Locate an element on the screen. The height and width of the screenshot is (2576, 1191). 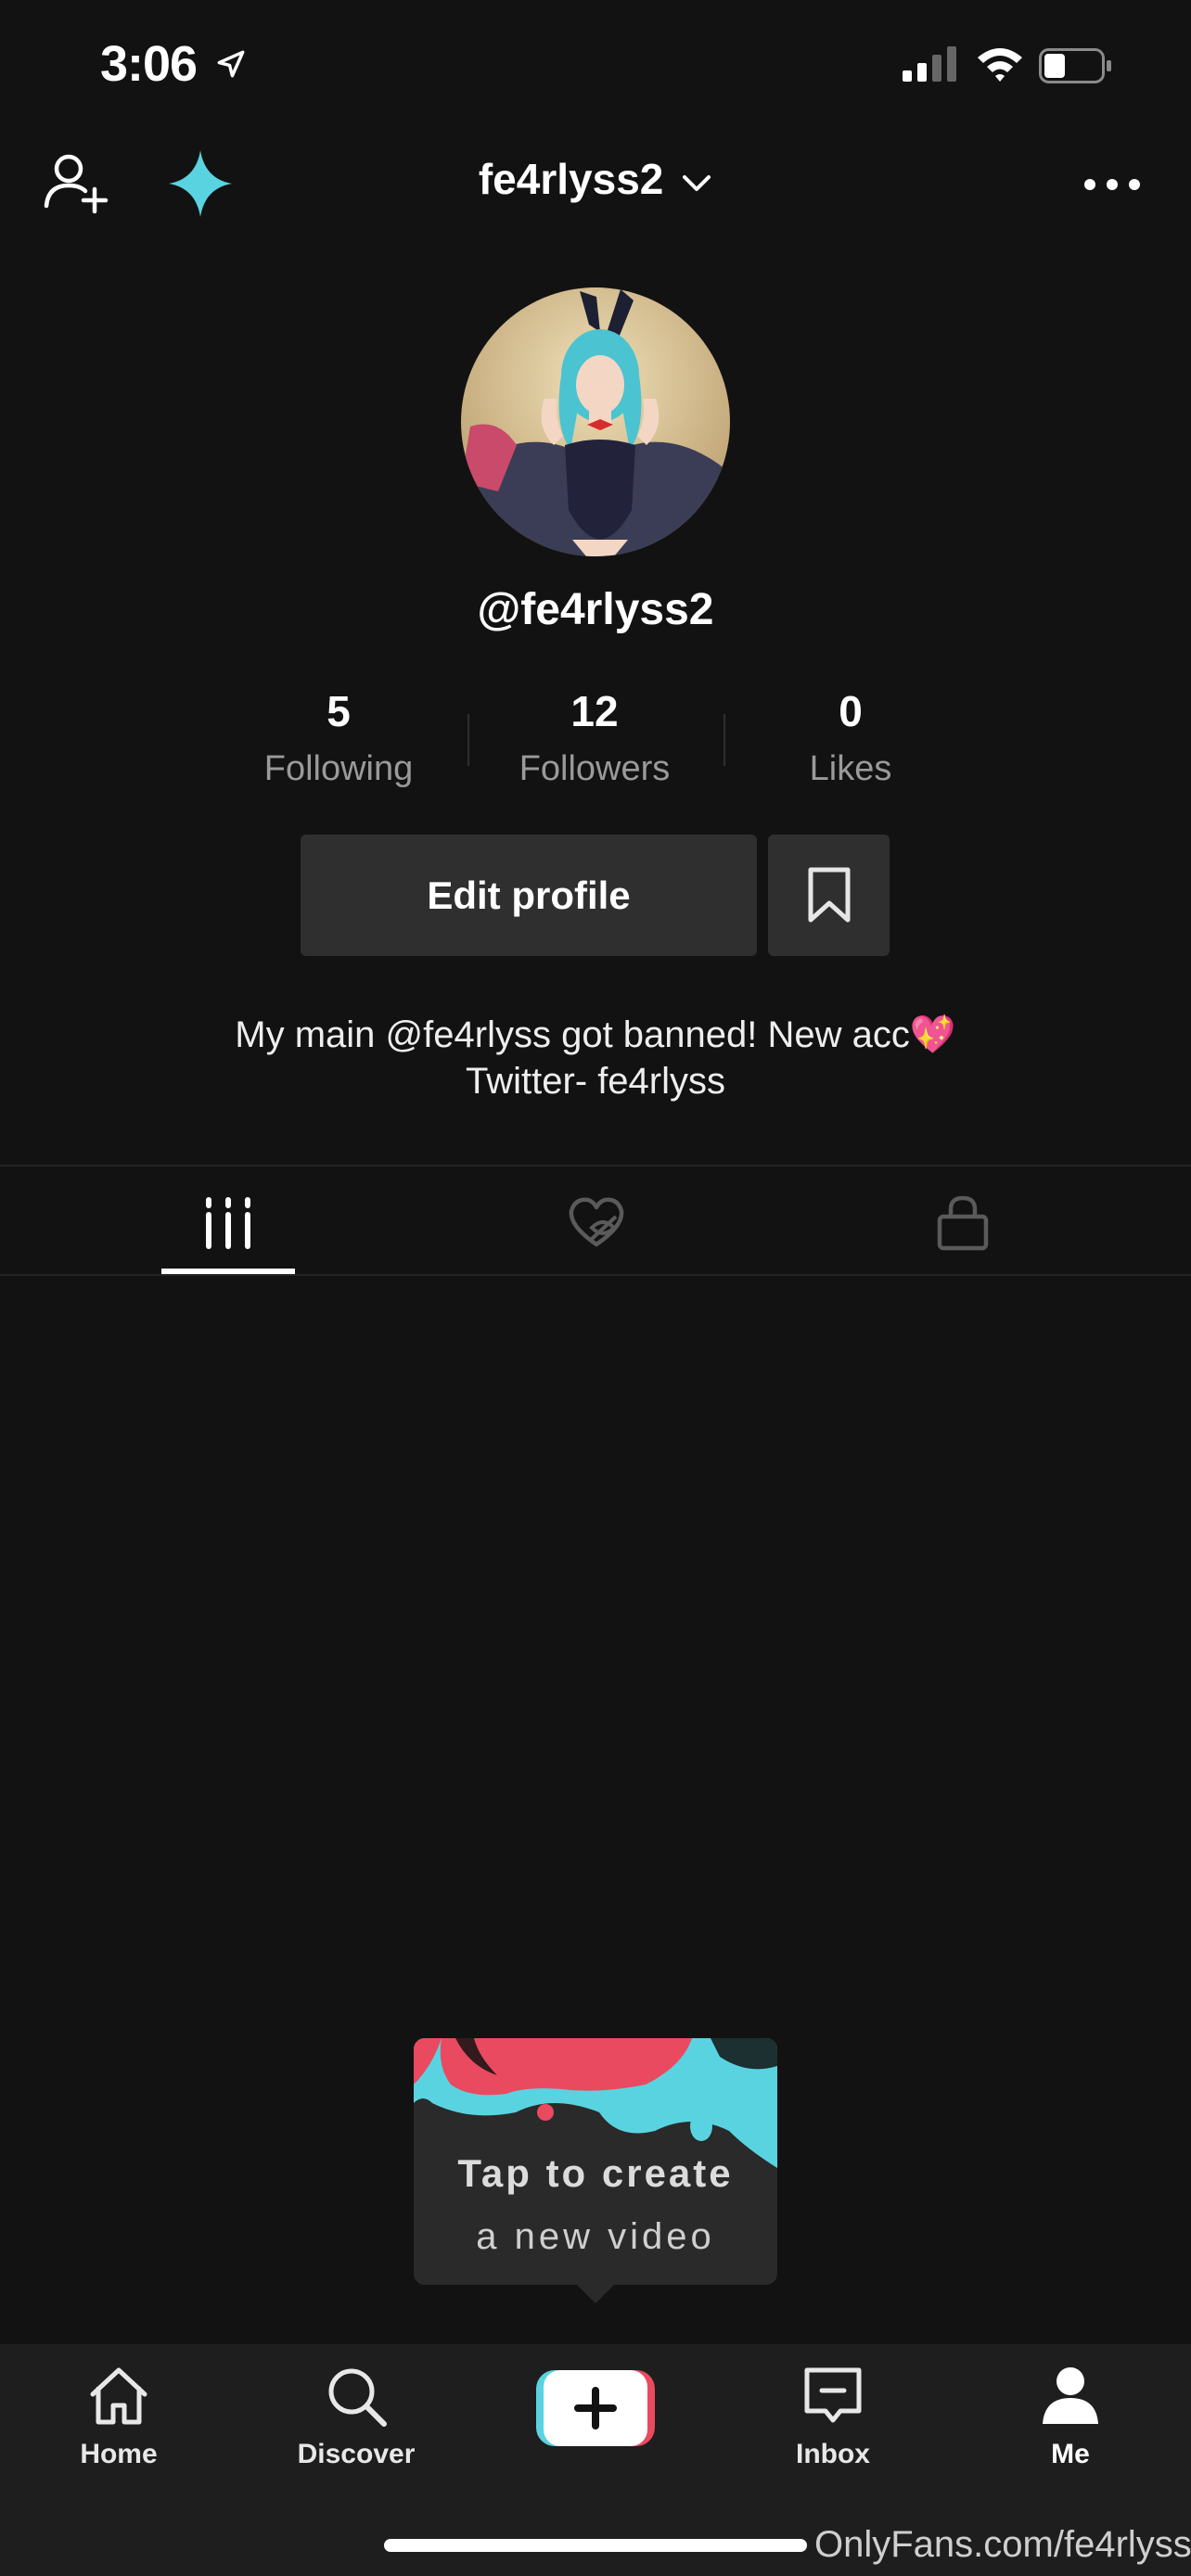
tooltip-title: Tap to create is located at coordinates (595, 2173).